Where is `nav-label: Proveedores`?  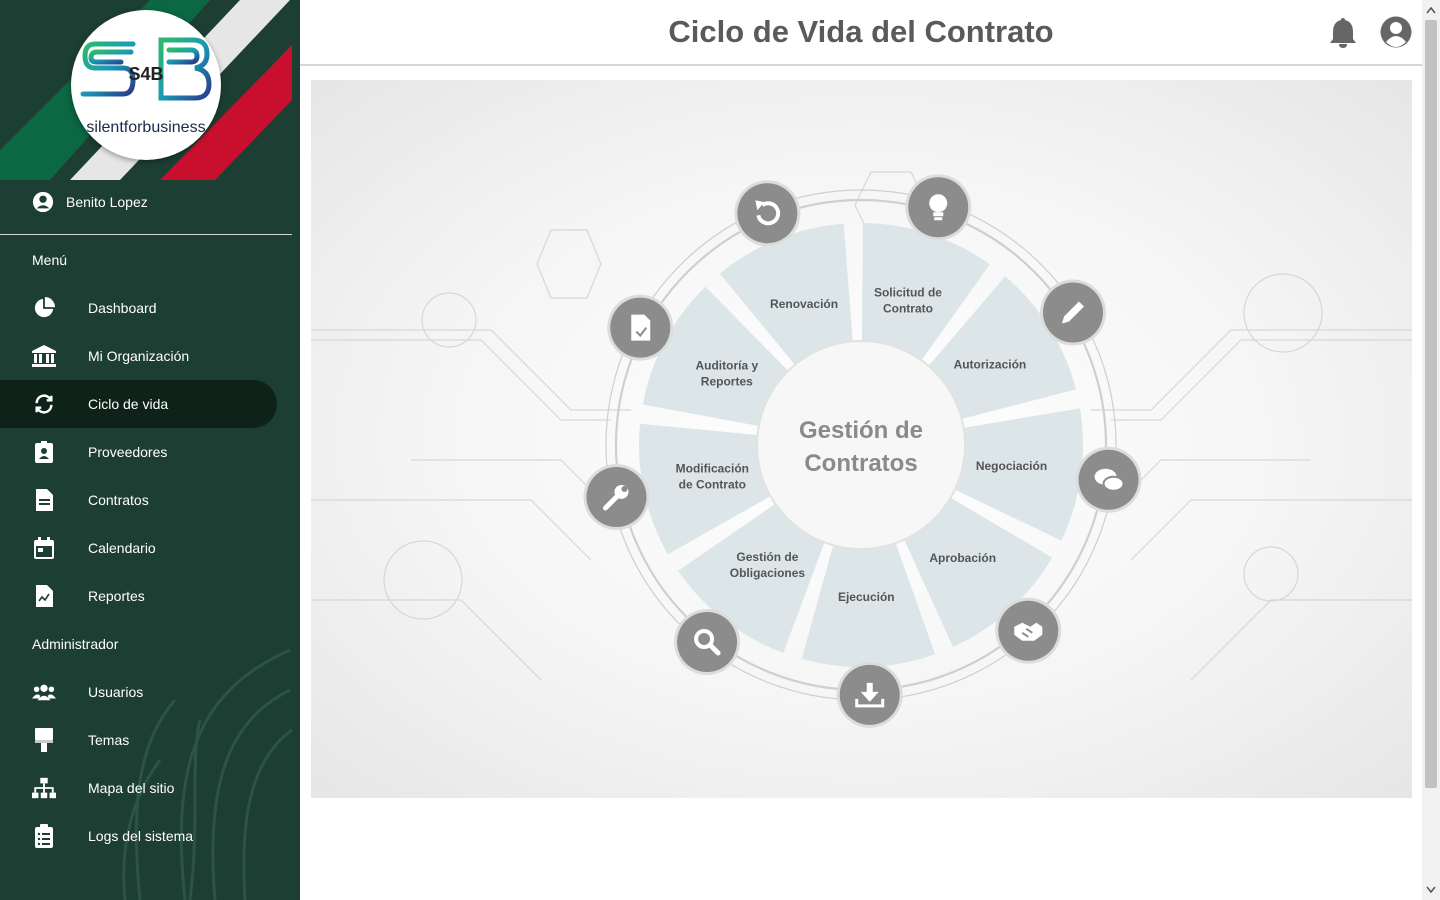 nav-label: Proveedores is located at coordinates (128, 452).